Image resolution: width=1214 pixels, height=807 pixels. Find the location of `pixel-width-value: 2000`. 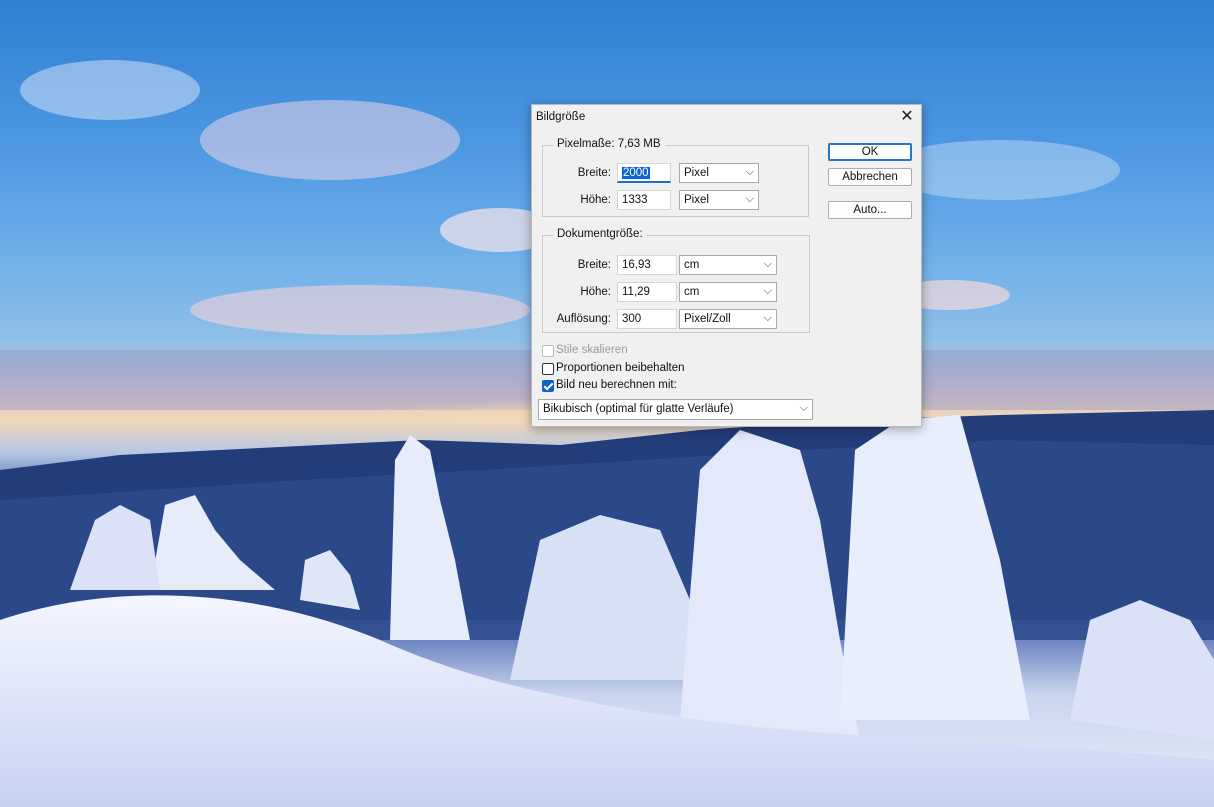

pixel-width-value: 2000 is located at coordinates (636, 173).